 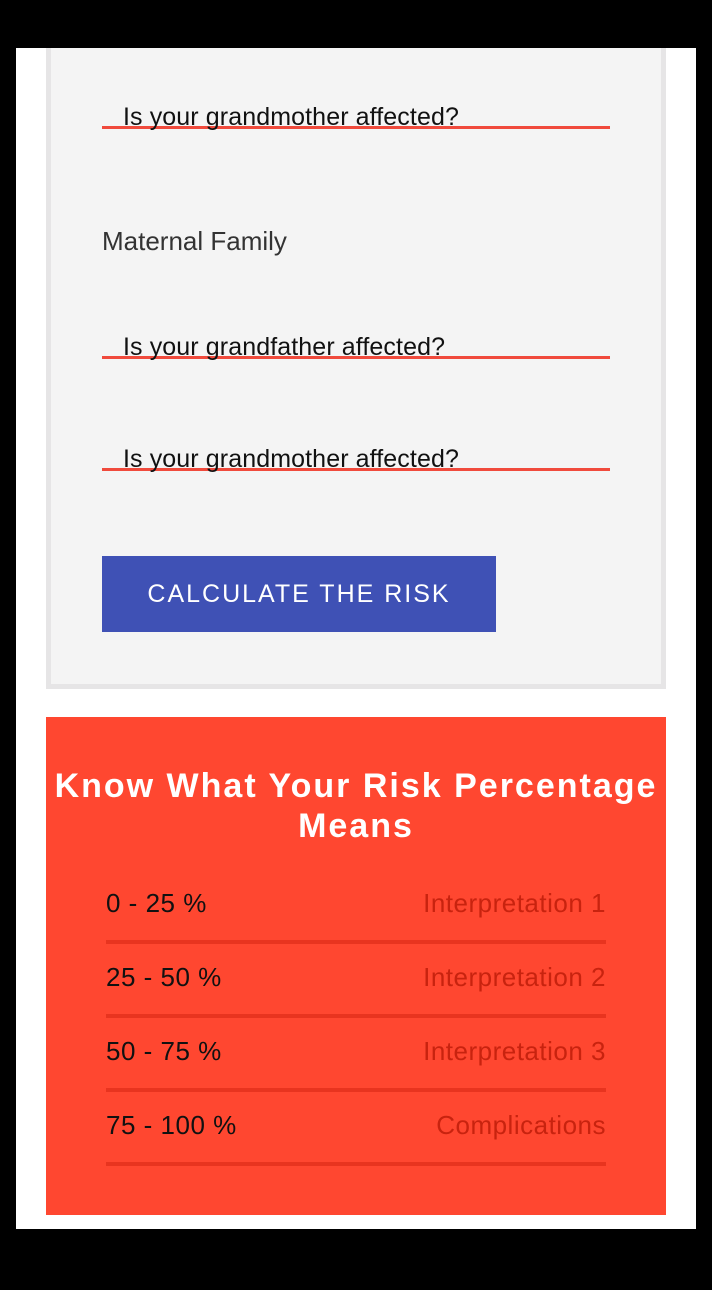 I want to click on risk-range: 25 - 50 %, so click(x=164, y=977).